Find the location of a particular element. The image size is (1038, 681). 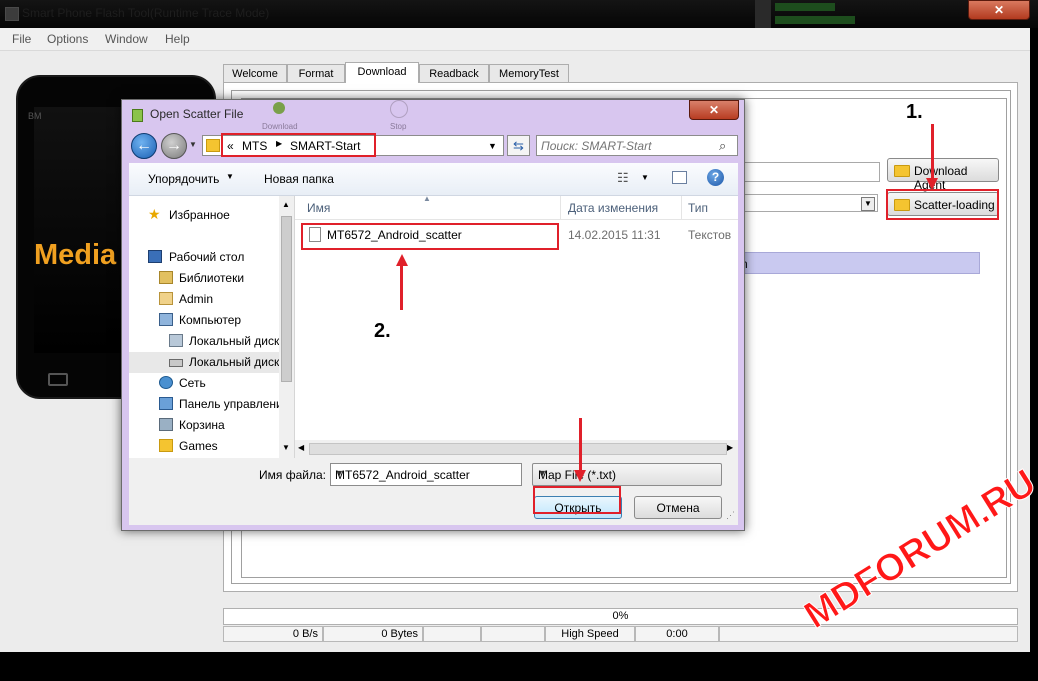

resize-grip-icon: ⋰ is located at coordinates (730, 515).